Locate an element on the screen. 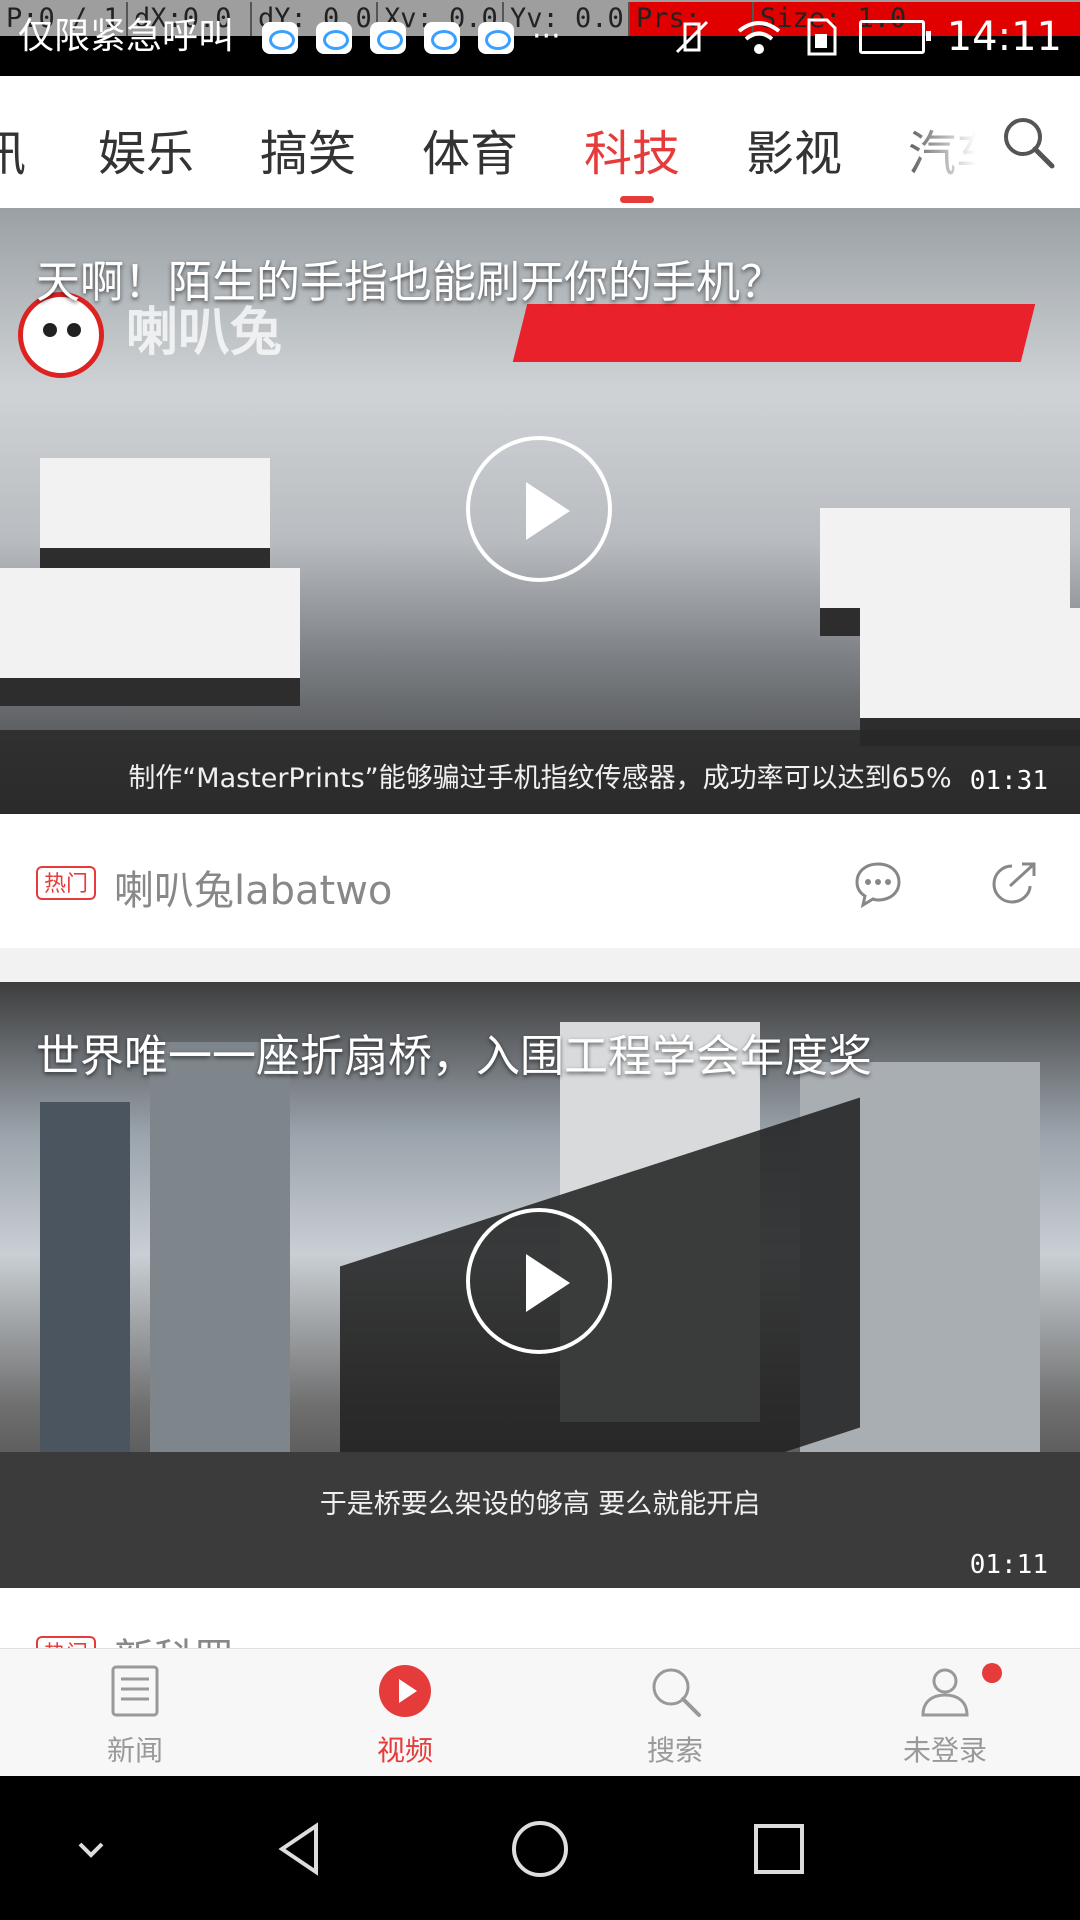 The width and height of the screenshot is (1080, 1920). video-title: 世界唯一一座折扇桥，入围工程学会年度奖 is located at coordinates (454, 1052).